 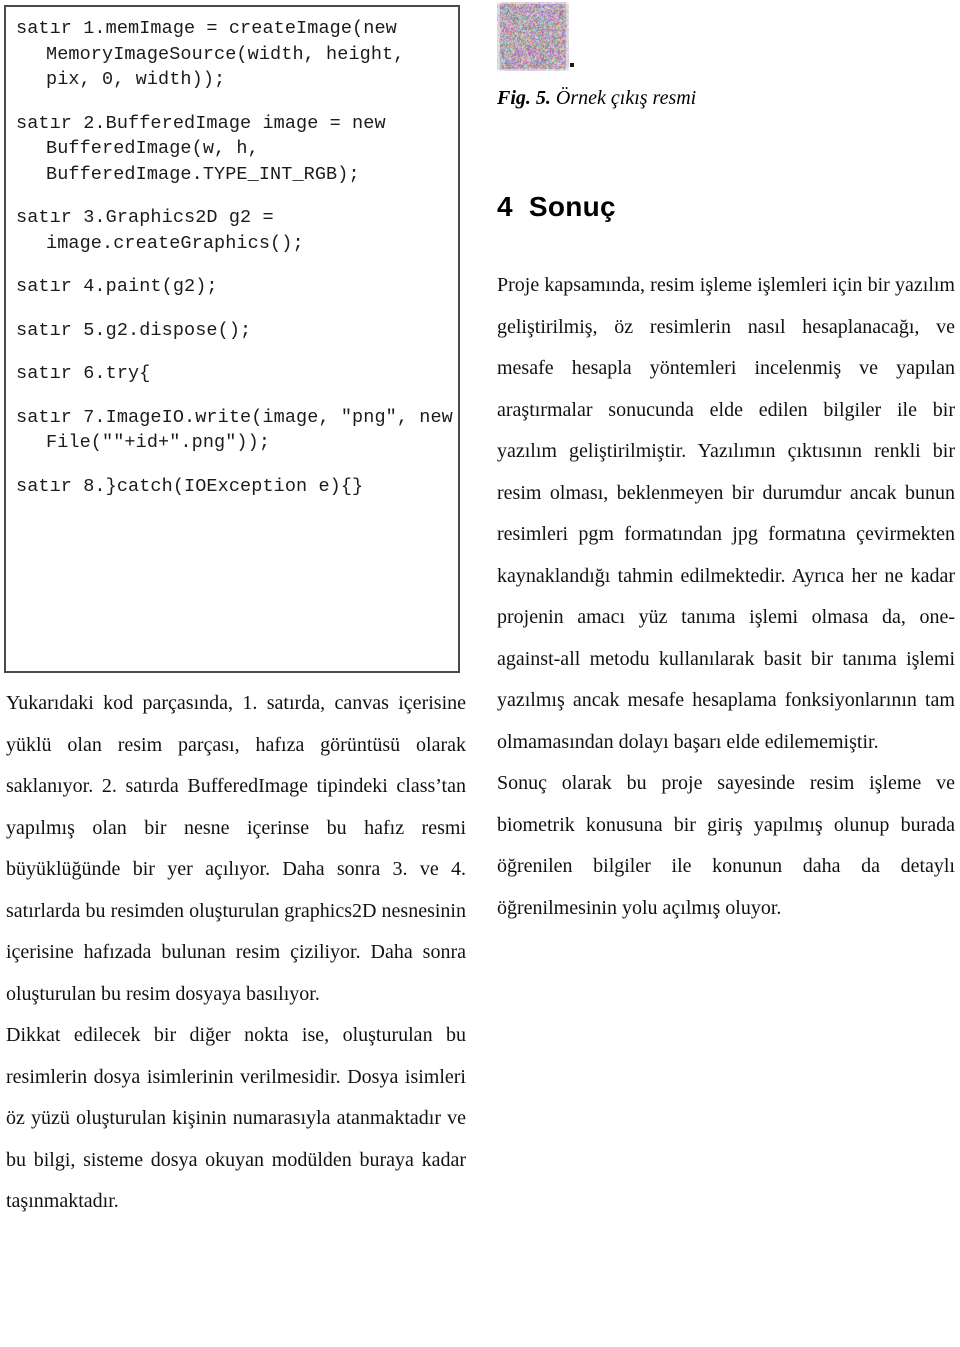 I want to click on figure-caption: Fig. 5. Örnek çıkış resmi, so click(x=717, y=98).